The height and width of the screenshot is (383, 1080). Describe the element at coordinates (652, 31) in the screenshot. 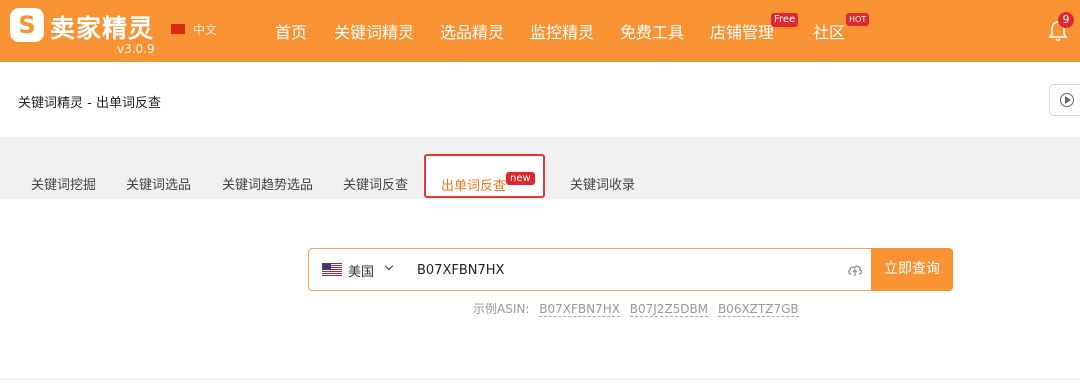

I see `nav-item-free-tools: 免费工具` at that location.